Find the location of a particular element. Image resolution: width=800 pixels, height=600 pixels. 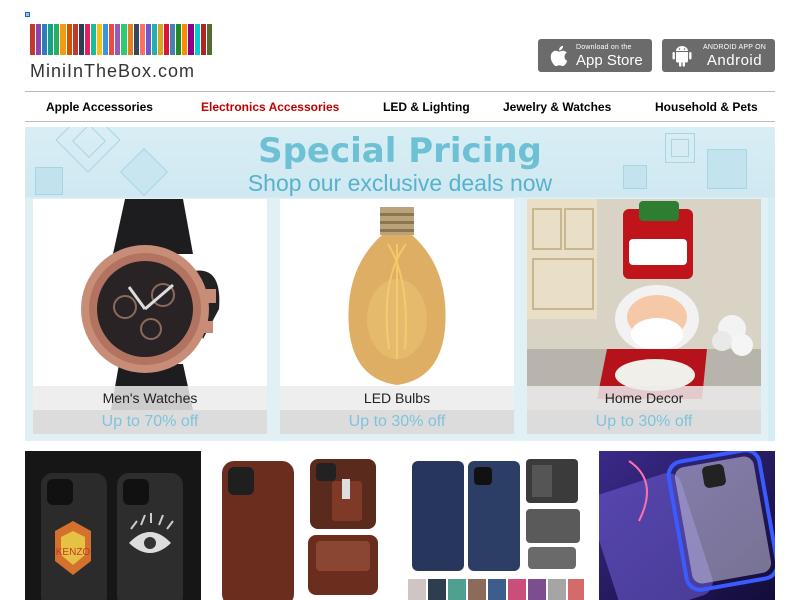

logo-stripes is located at coordinates (121, 39).